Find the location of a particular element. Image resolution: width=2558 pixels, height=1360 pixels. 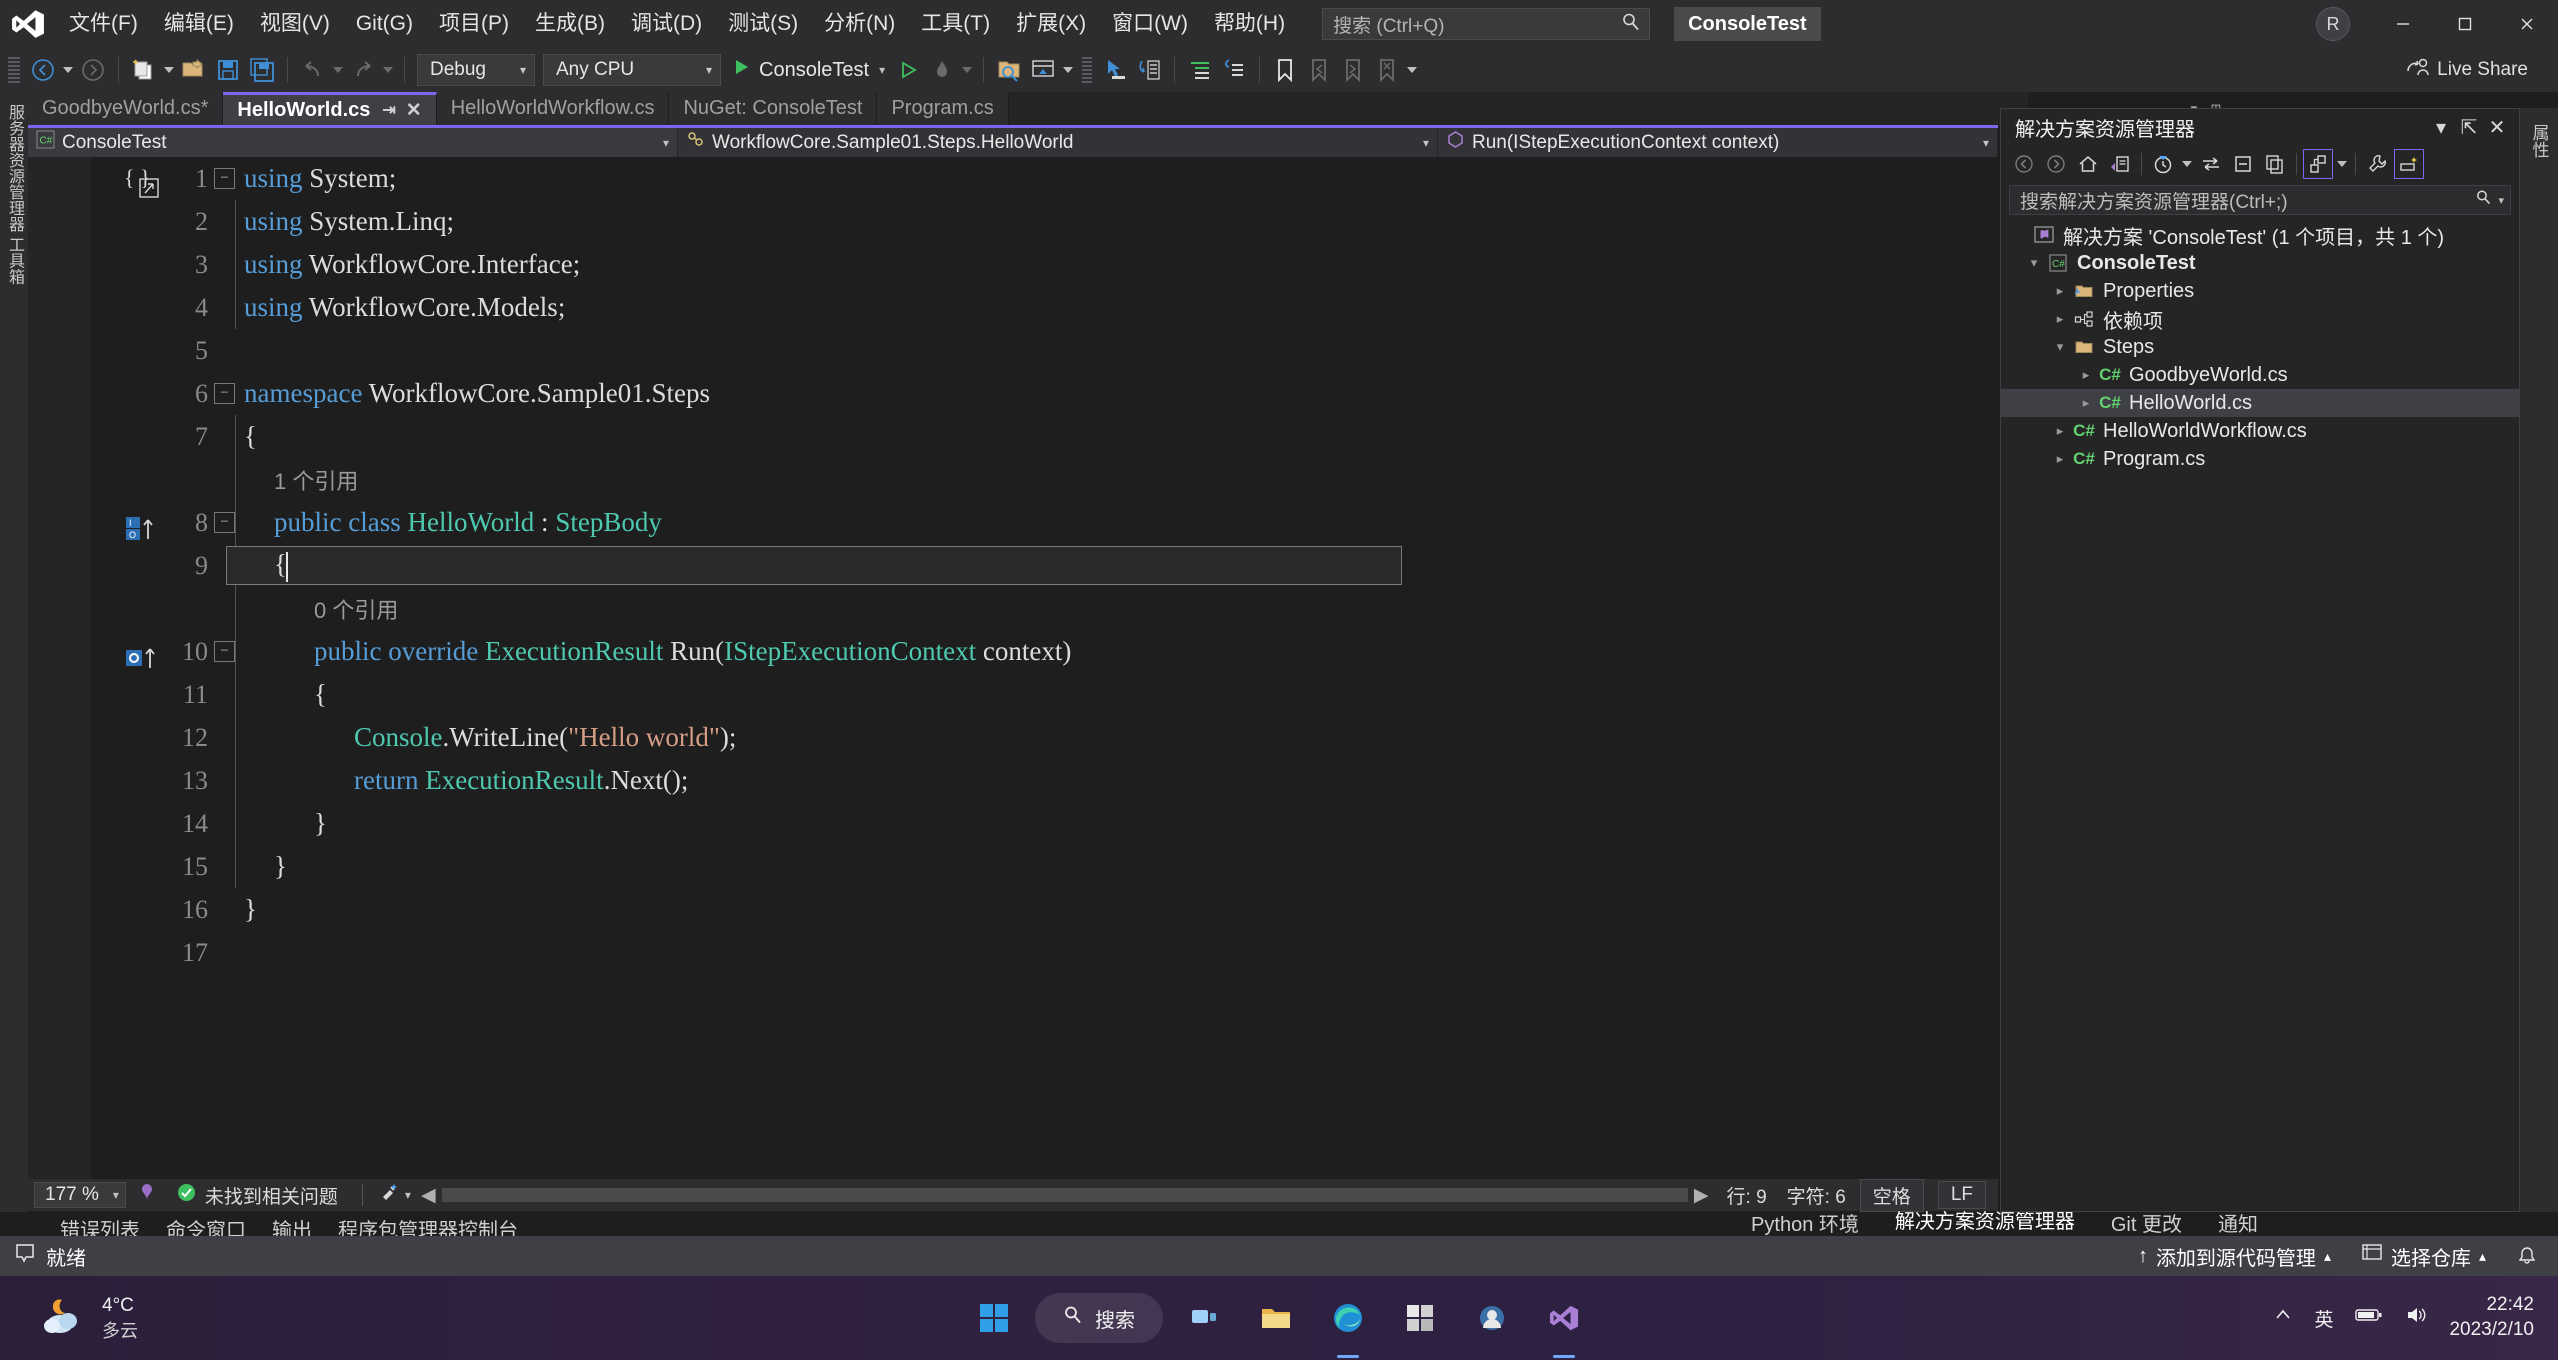

menu-help: 帮助(H) is located at coordinates (1249, 24).